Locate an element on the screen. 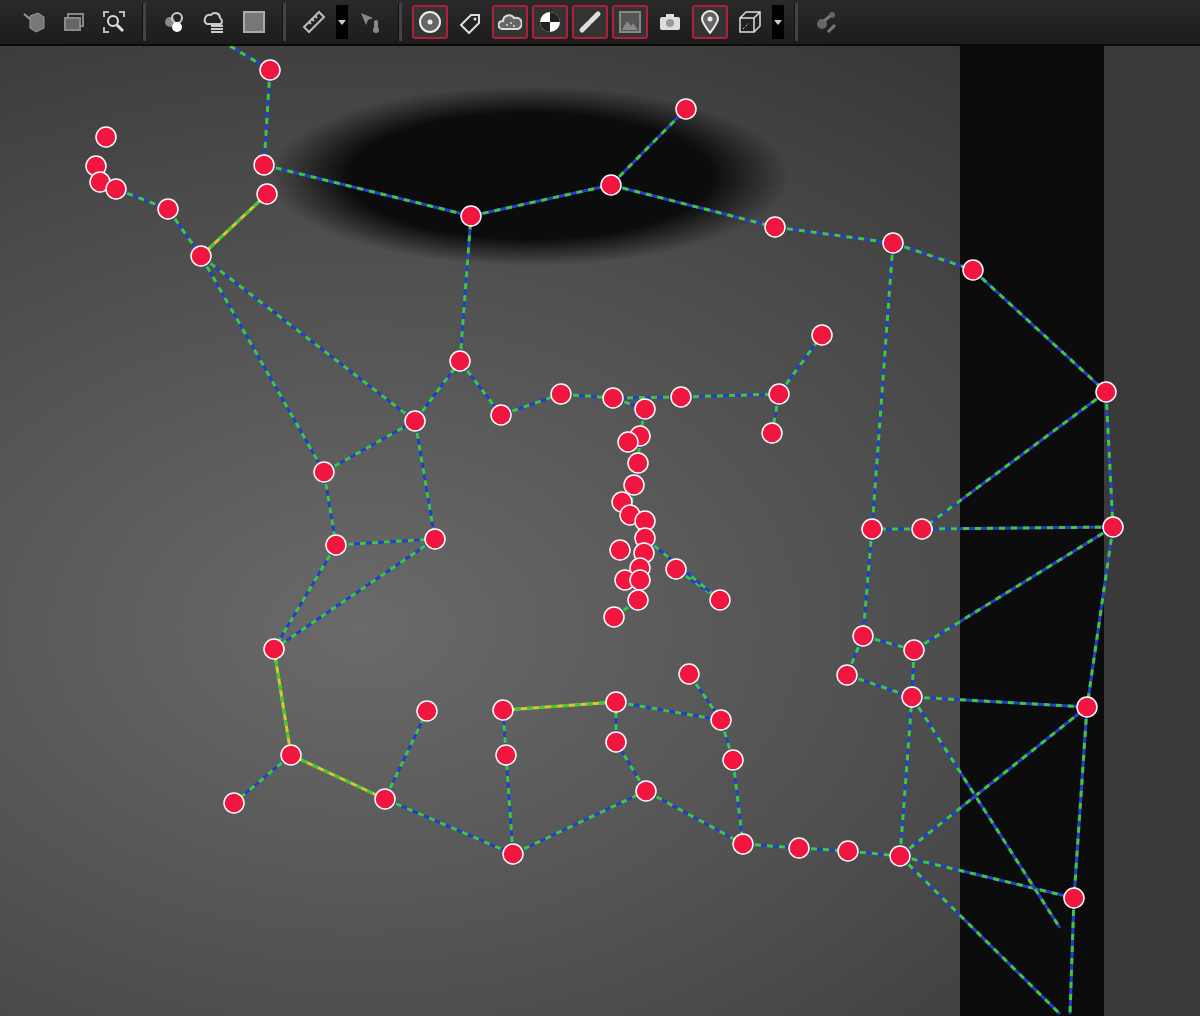  zoom-icon is located at coordinates (114, 22).